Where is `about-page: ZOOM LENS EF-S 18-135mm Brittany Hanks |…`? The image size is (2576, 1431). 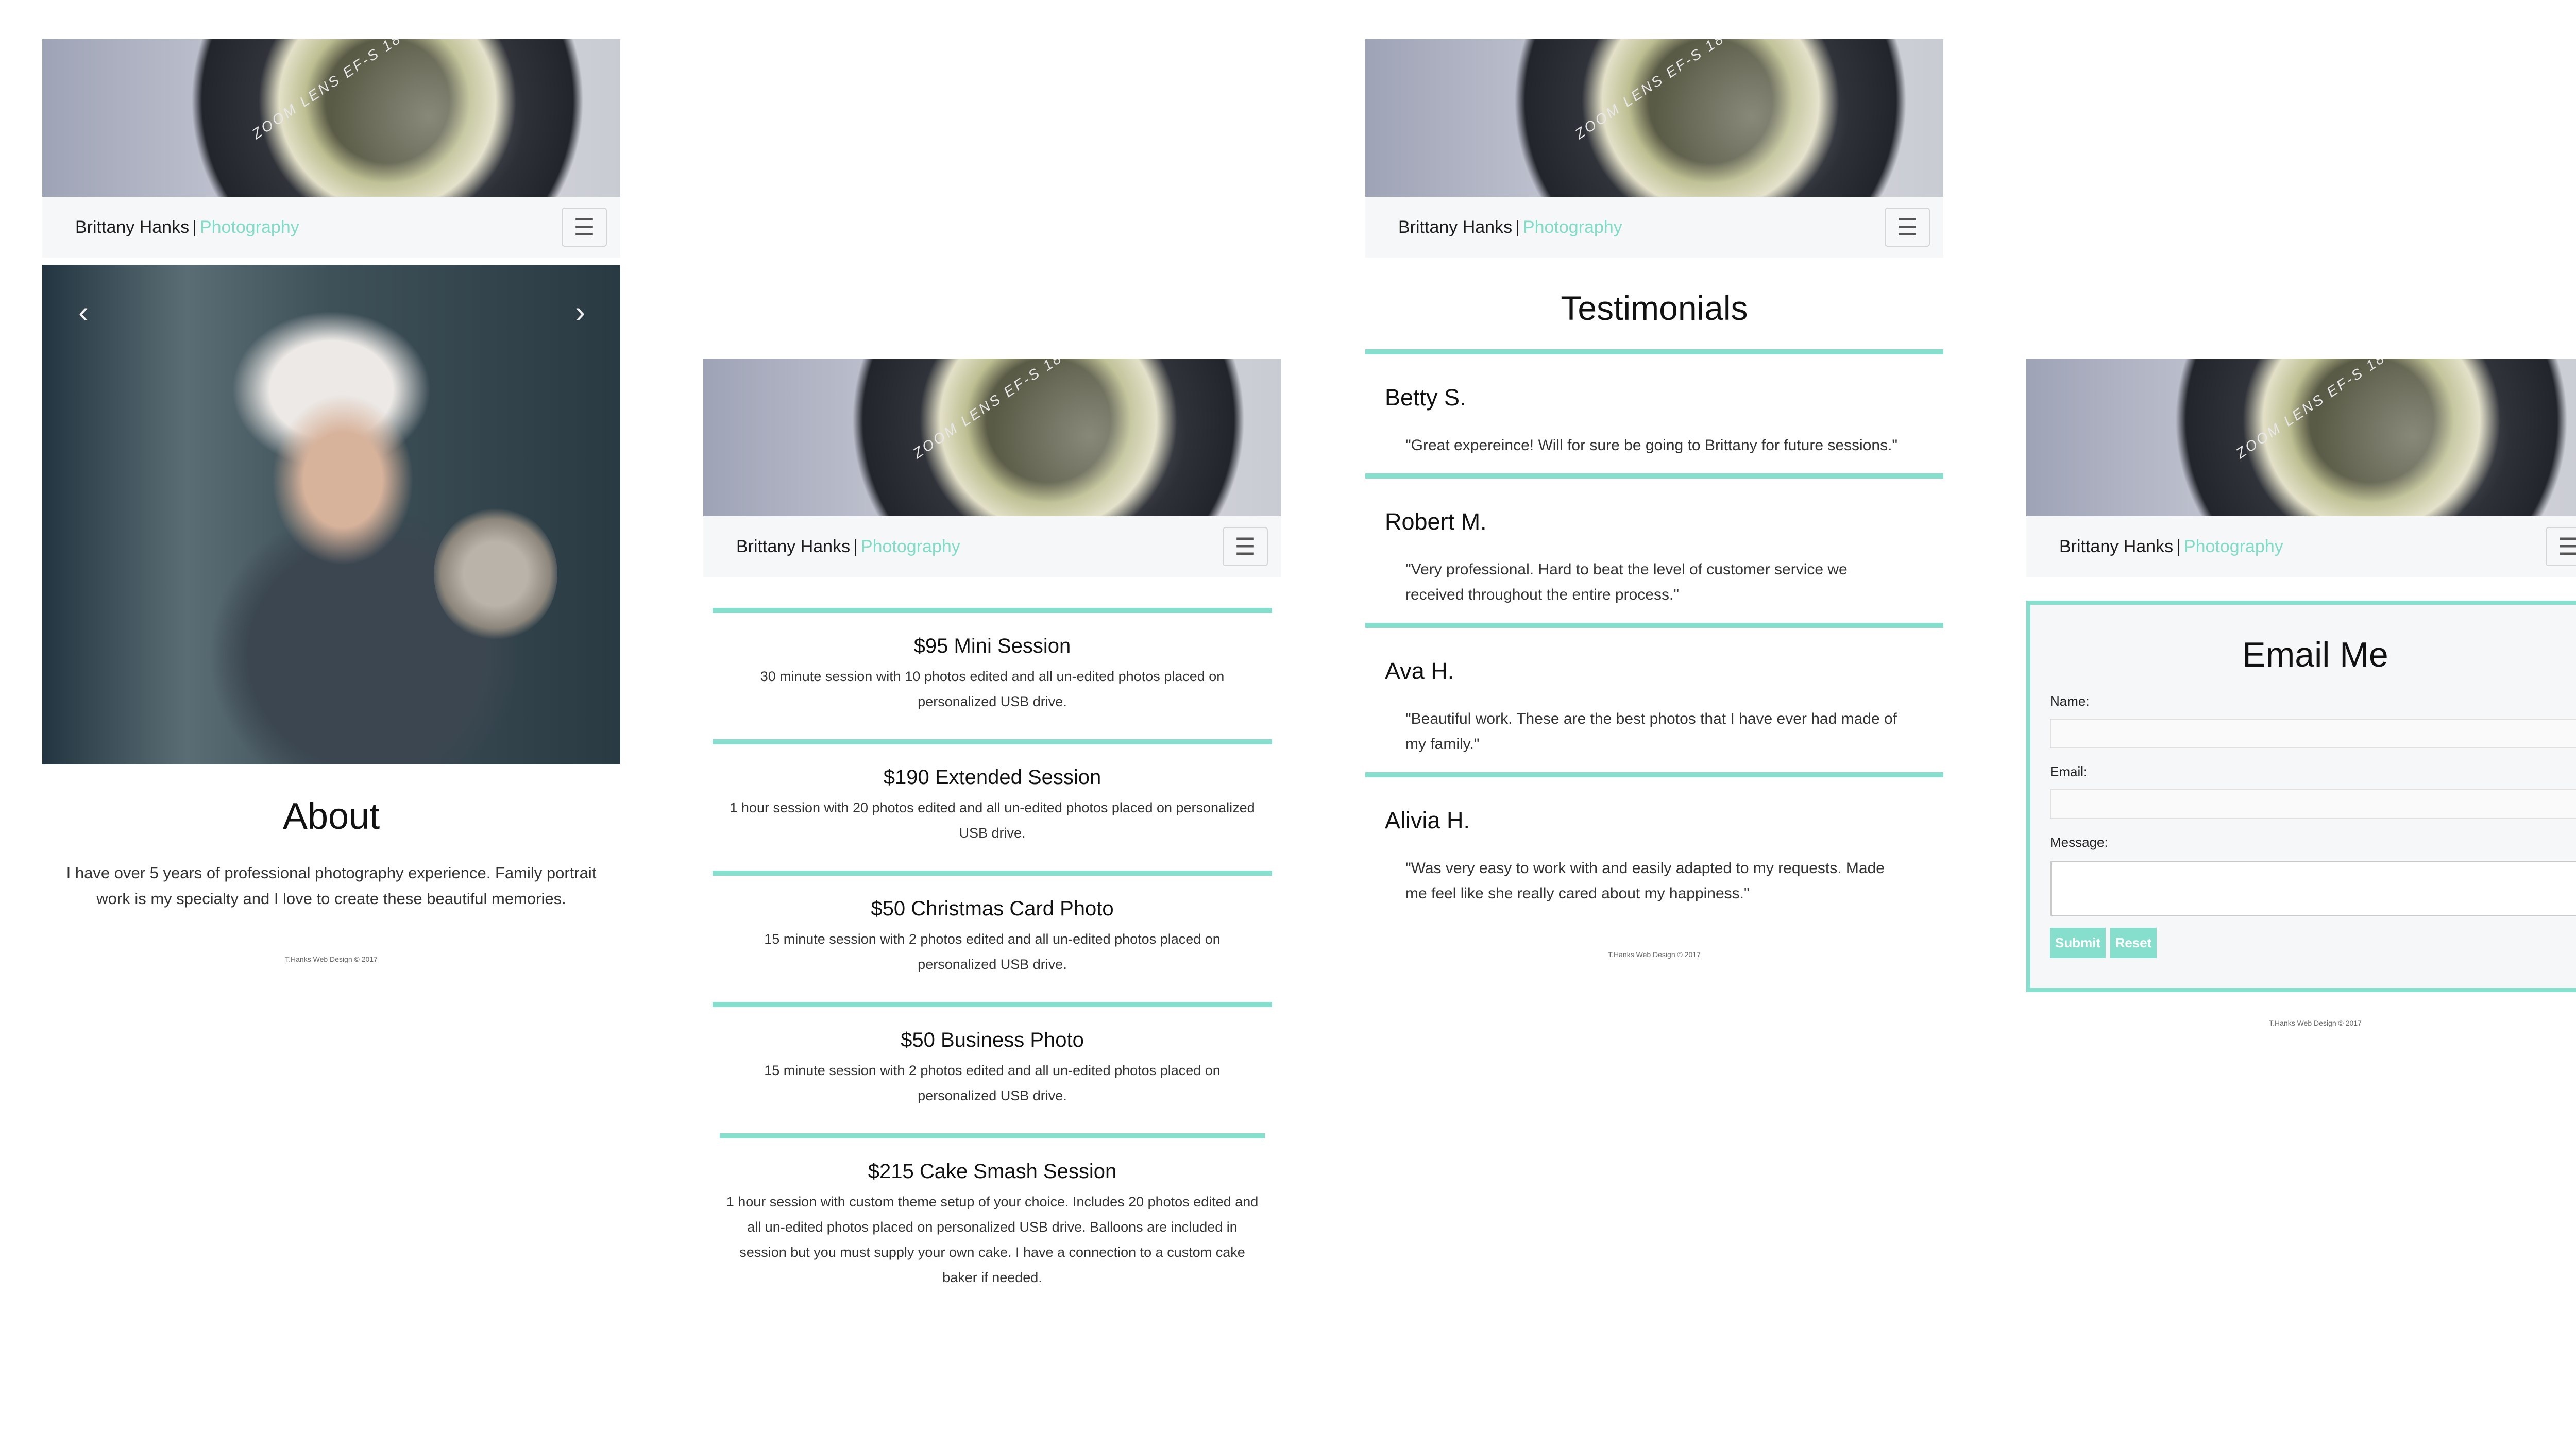
about-page: ZOOM LENS EF-S 18-135mm Brittany Hanks |… is located at coordinates (331, 501).